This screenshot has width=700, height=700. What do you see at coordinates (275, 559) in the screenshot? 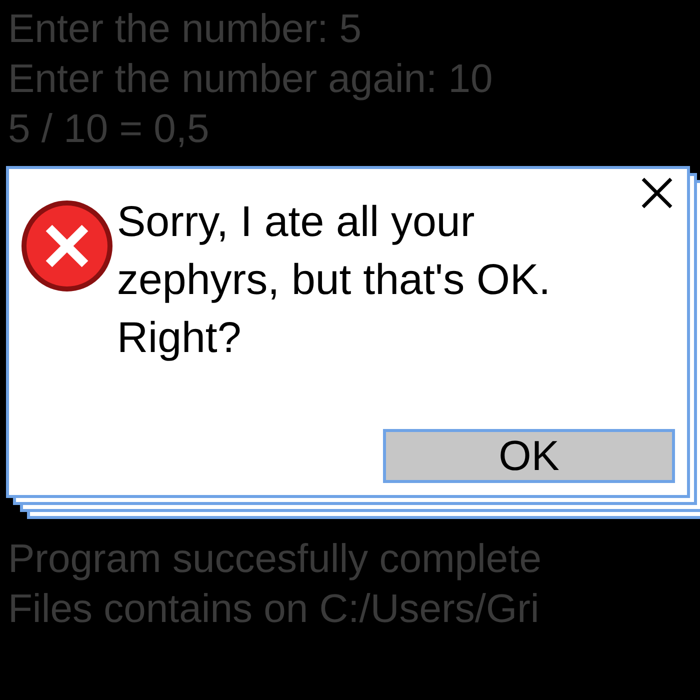
I see `console-line: Program succesfully complete` at bounding box center [275, 559].